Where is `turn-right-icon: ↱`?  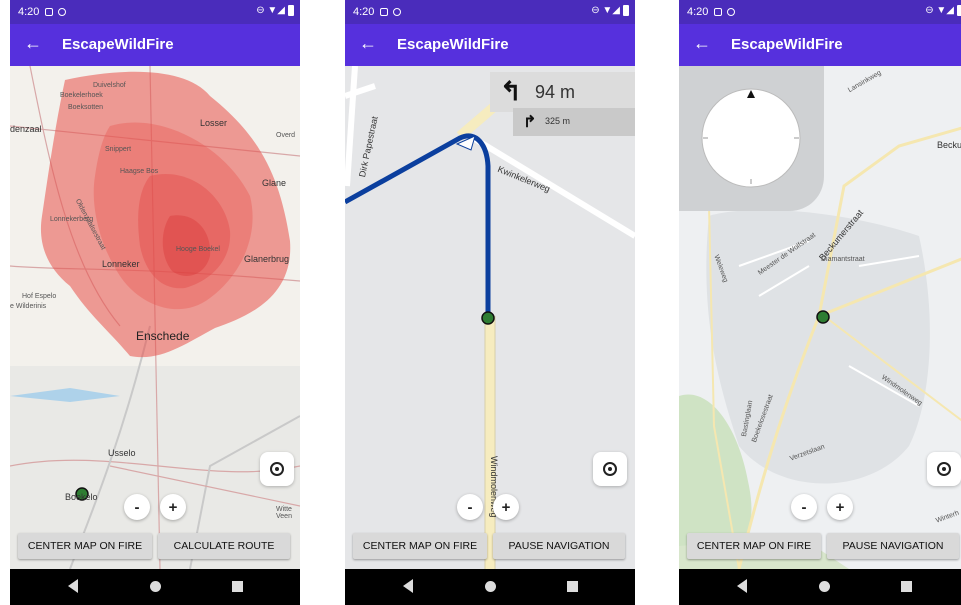
turn-right-icon: ↱ is located at coordinates (530, 122).